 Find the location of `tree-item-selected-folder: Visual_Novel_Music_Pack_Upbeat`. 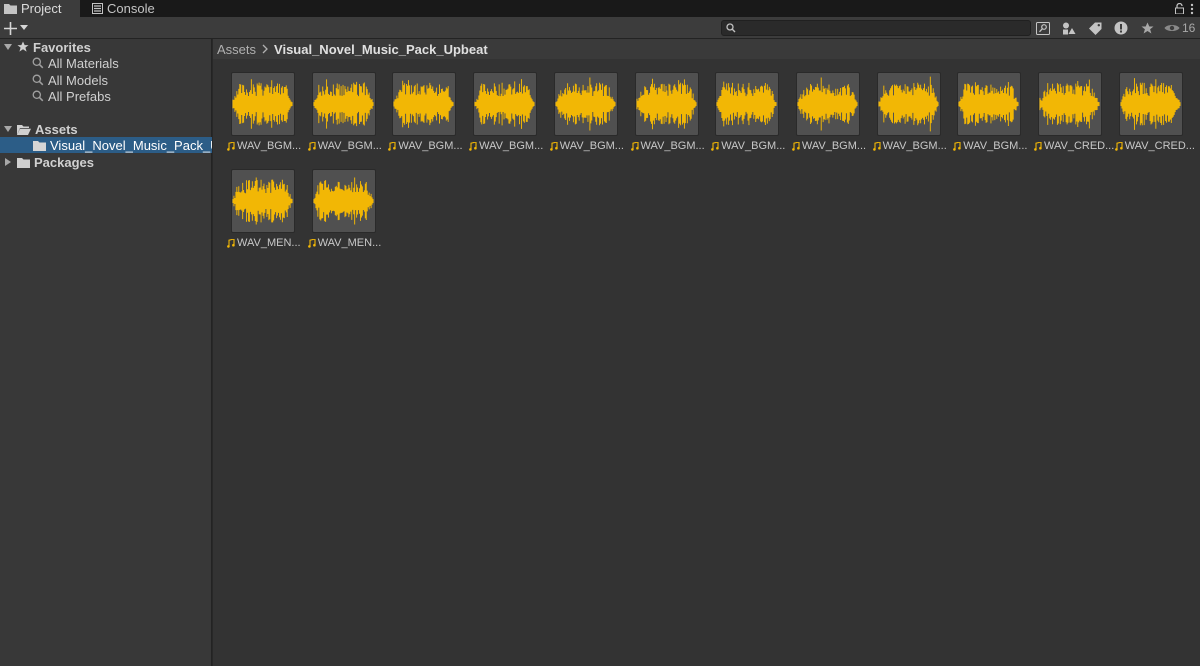

tree-item-selected-folder: Visual_Novel_Music_Pack_Upbeat is located at coordinates (106, 145).